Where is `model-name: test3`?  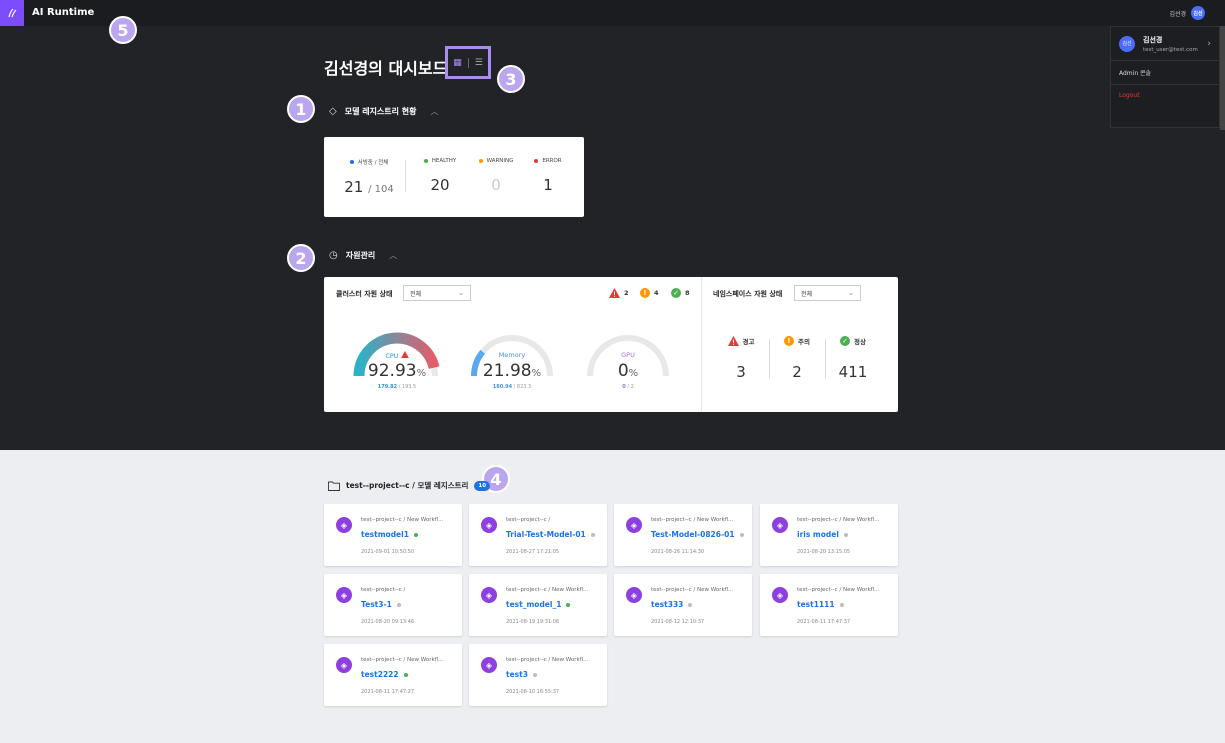
model-name: test3 is located at coordinates (517, 674).